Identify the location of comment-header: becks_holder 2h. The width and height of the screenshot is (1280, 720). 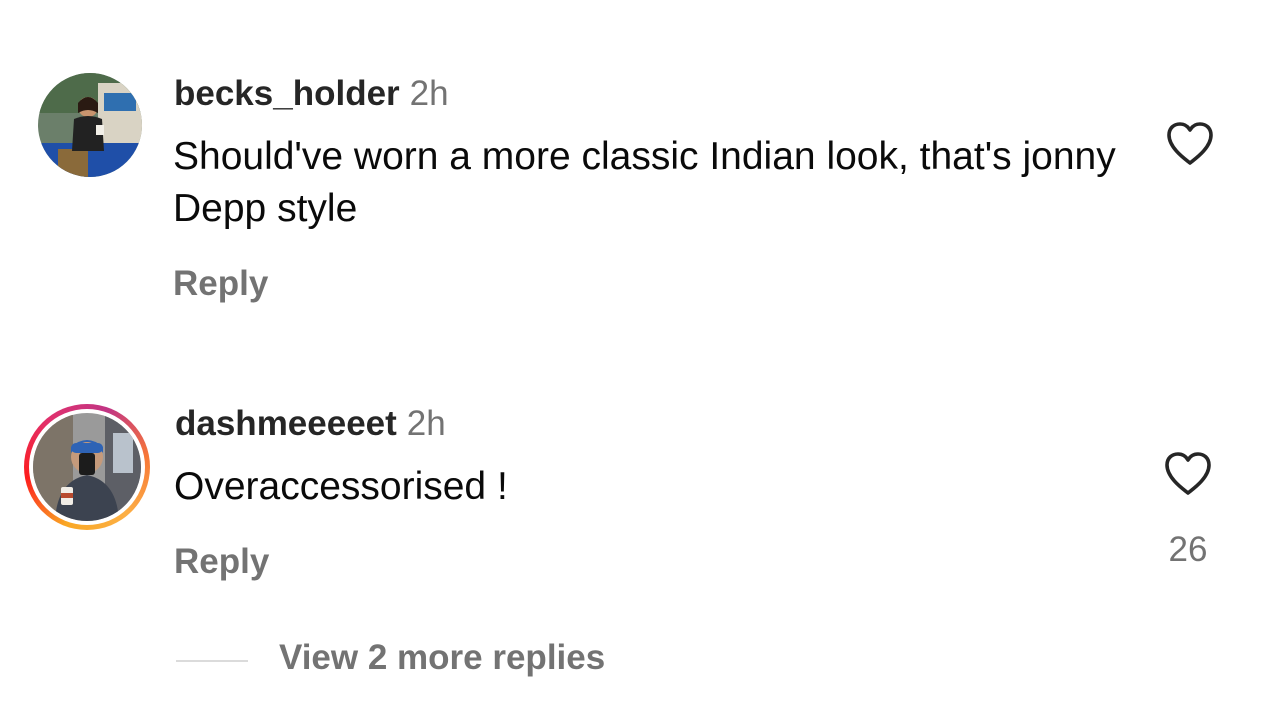
(311, 94).